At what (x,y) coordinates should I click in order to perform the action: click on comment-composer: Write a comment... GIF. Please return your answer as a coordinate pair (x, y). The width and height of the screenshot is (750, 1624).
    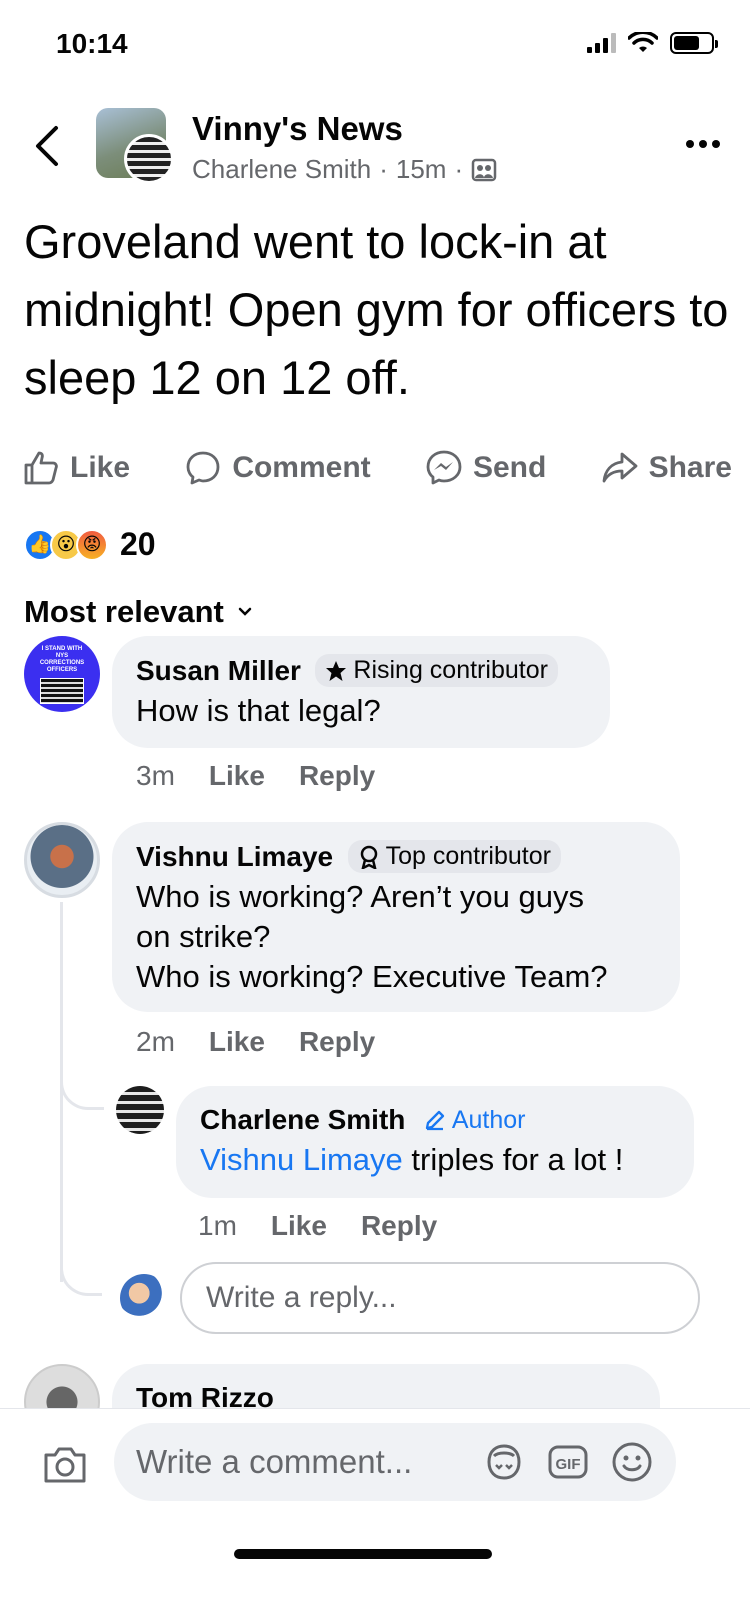
    Looking at the image, I should click on (375, 1516).